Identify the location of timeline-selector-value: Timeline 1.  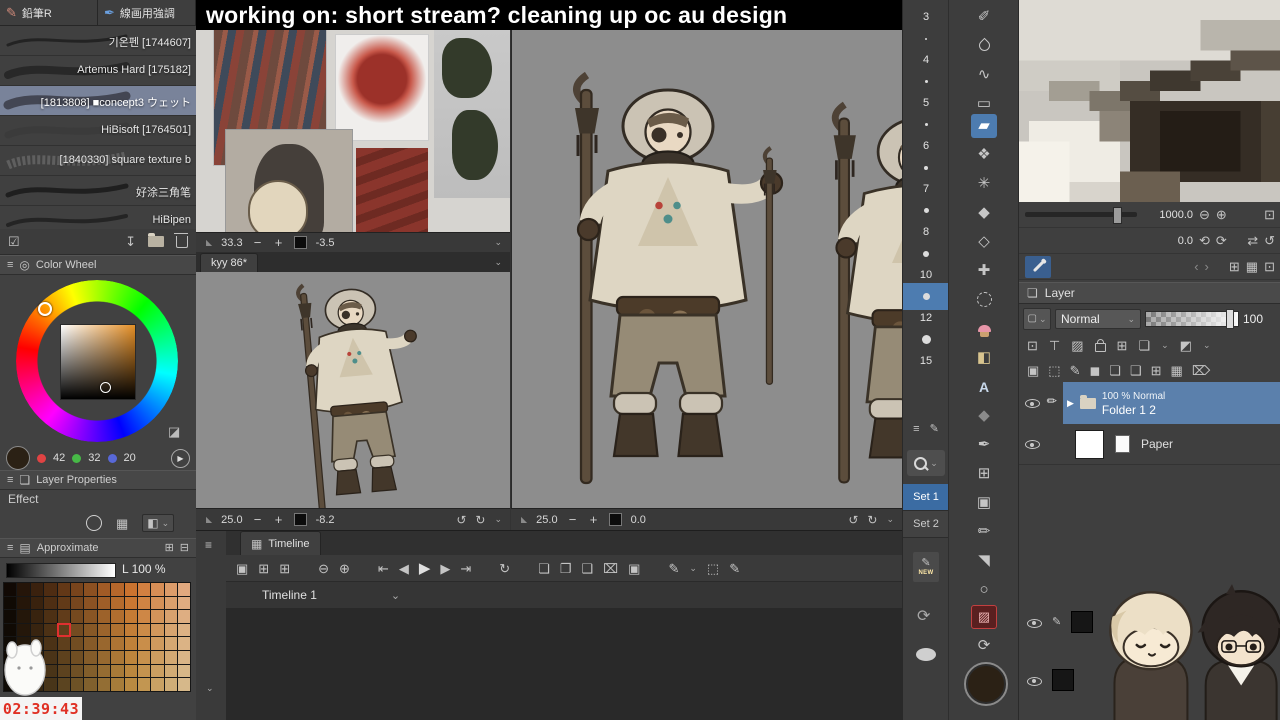
(289, 595).